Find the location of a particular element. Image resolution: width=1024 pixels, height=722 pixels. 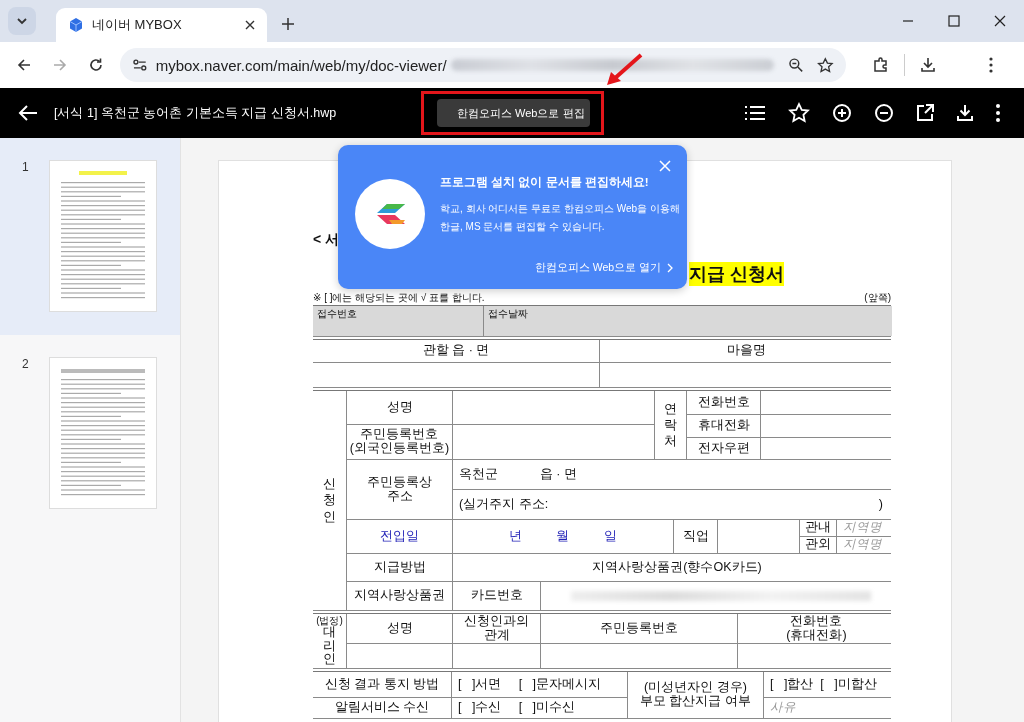

page-side-label: (앞쪽) is located at coordinates (877, 298).